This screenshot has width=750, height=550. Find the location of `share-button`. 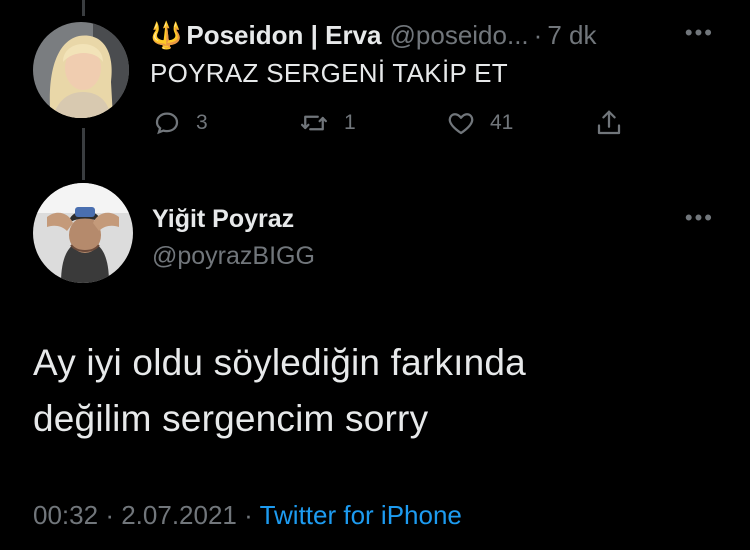

share-button is located at coordinates (609, 123).